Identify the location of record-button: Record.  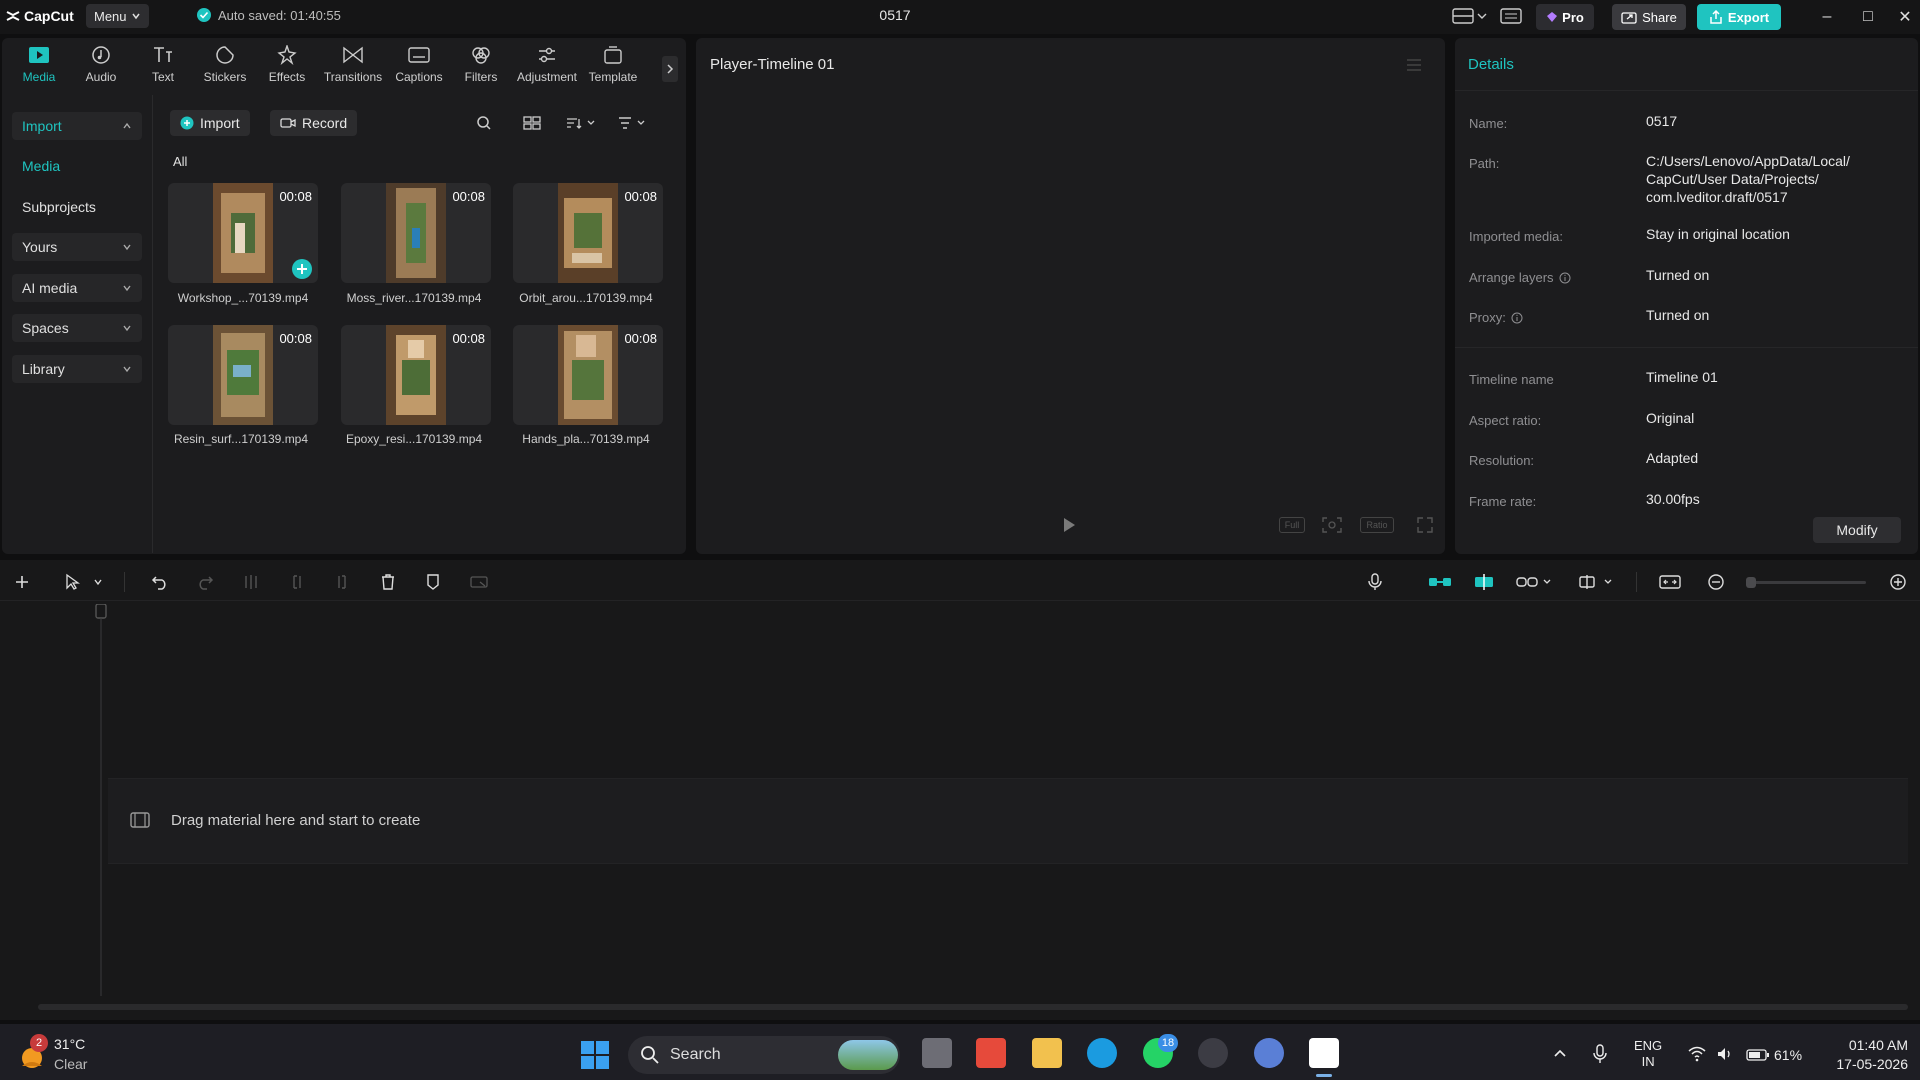
(314, 123).